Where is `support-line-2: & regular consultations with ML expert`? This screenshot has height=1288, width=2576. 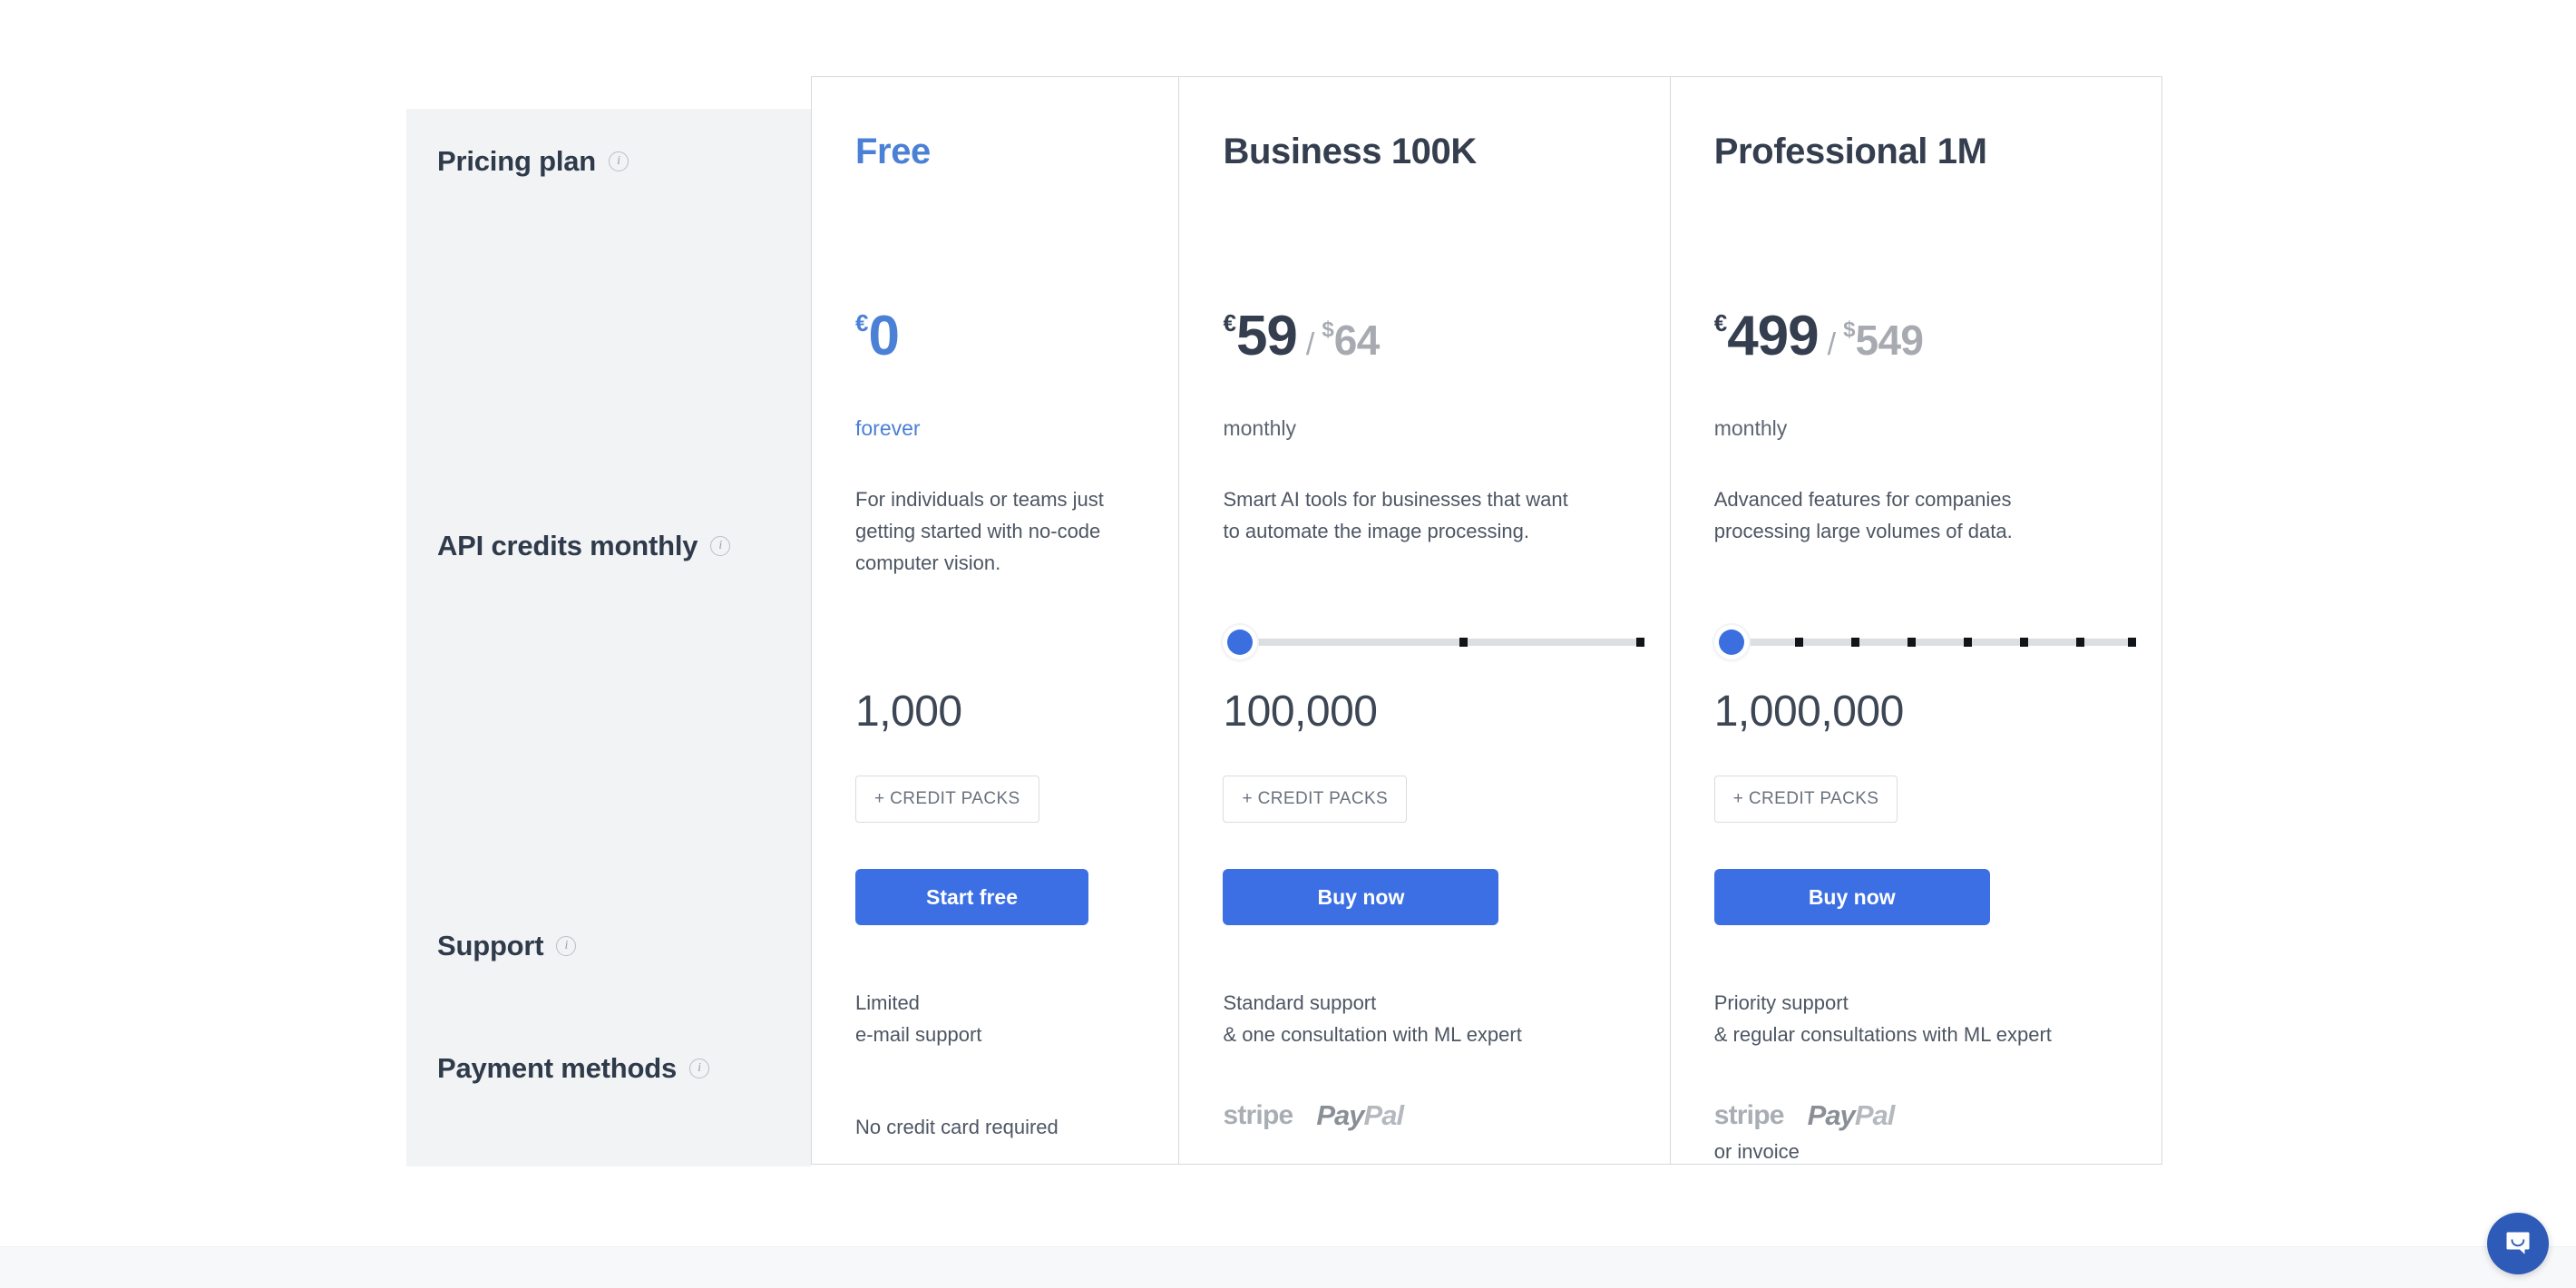
support-line-2: & regular consultations with ML expert is located at coordinates (1882, 1034).